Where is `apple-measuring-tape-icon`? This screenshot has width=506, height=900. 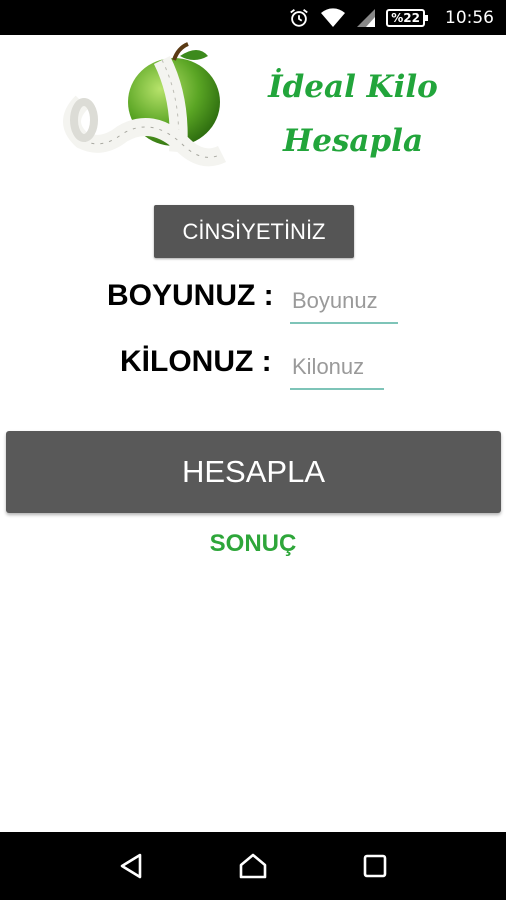
apple-measuring-tape-icon is located at coordinates (152, 112).